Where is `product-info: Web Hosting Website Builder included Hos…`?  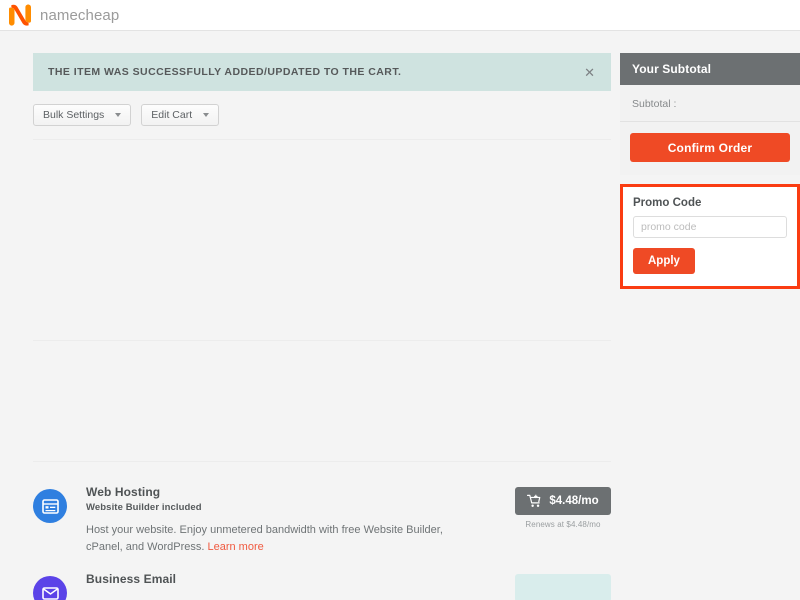
product-info: Web Hosting Website Builder included Hos… is located at coordinates (281, 520).